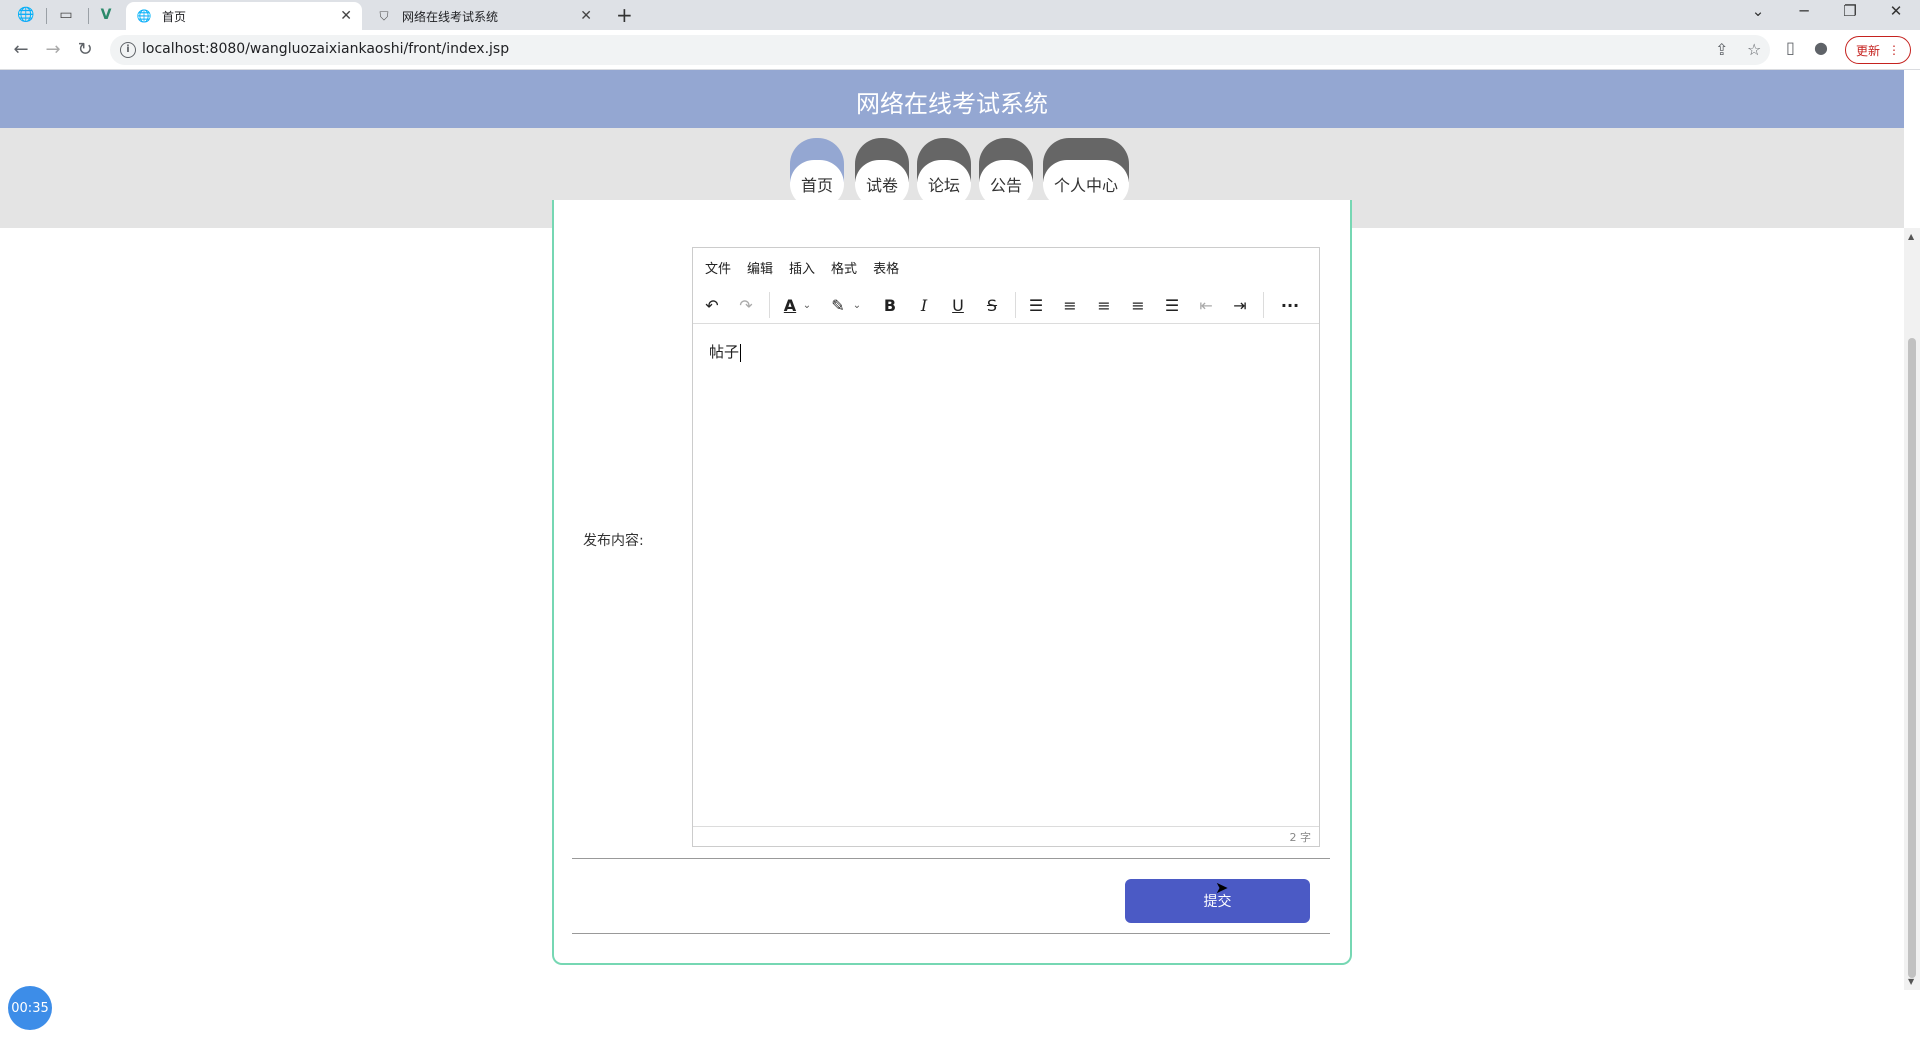  What do you see at coordinates (53, 50) in the screenshot?
I see `forward-icon: →` at bounding box center [53, 50].